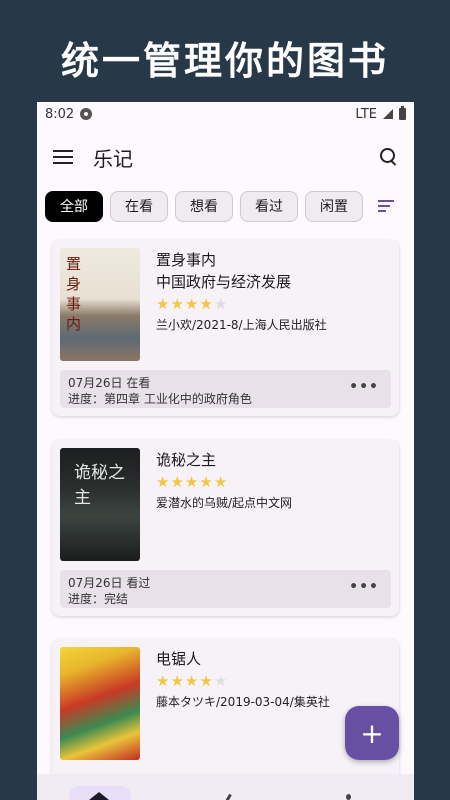  Describe the element at coordinates (100, 703) in the screenshot. I see `book-cover` at that location.